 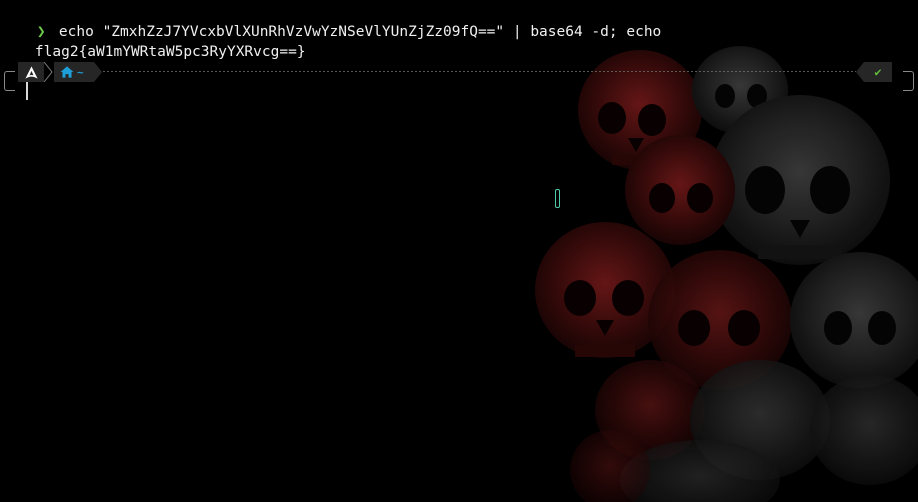 I want to click on os-segment, so click(x=31, y=72).